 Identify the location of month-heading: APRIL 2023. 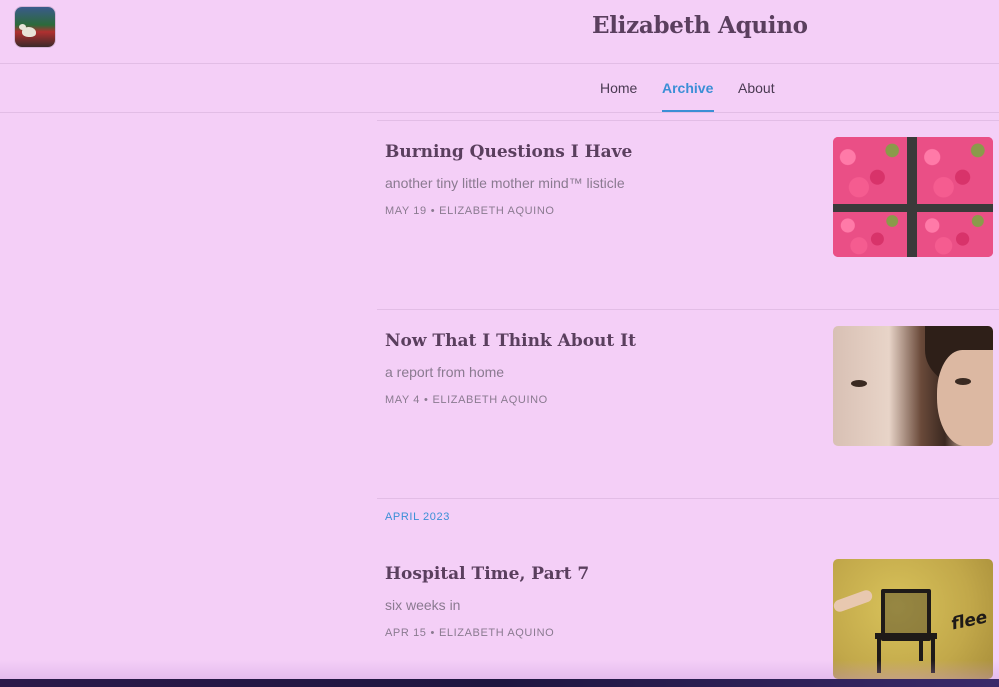
(417, 517).